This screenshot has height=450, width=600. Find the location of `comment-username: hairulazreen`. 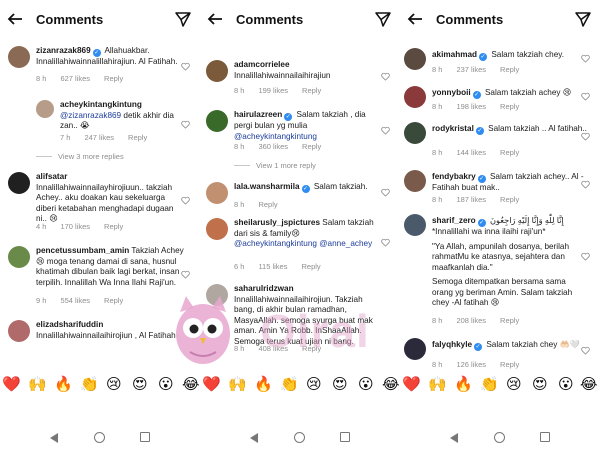

comment-username: hairulazreen is located at coordinates (258, 114).